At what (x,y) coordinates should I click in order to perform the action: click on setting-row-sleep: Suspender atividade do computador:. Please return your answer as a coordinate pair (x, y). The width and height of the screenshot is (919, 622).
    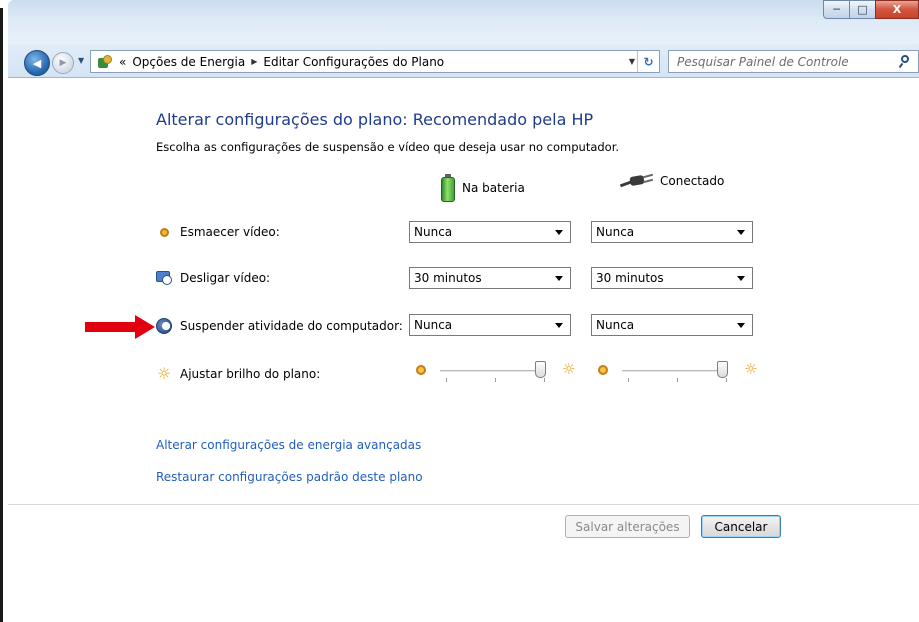
    Looking at the image, I should click on (279, 326).